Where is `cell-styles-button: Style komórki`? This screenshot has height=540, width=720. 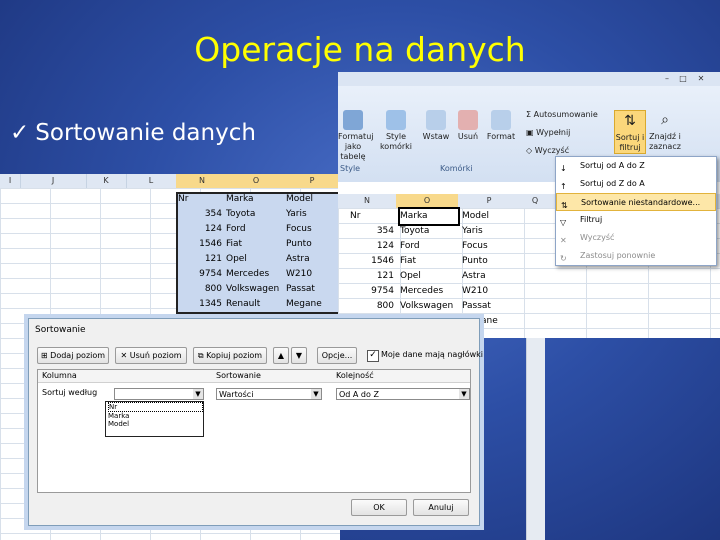
cell-styles-button: Style komórki is located at coordinates (396, 131).